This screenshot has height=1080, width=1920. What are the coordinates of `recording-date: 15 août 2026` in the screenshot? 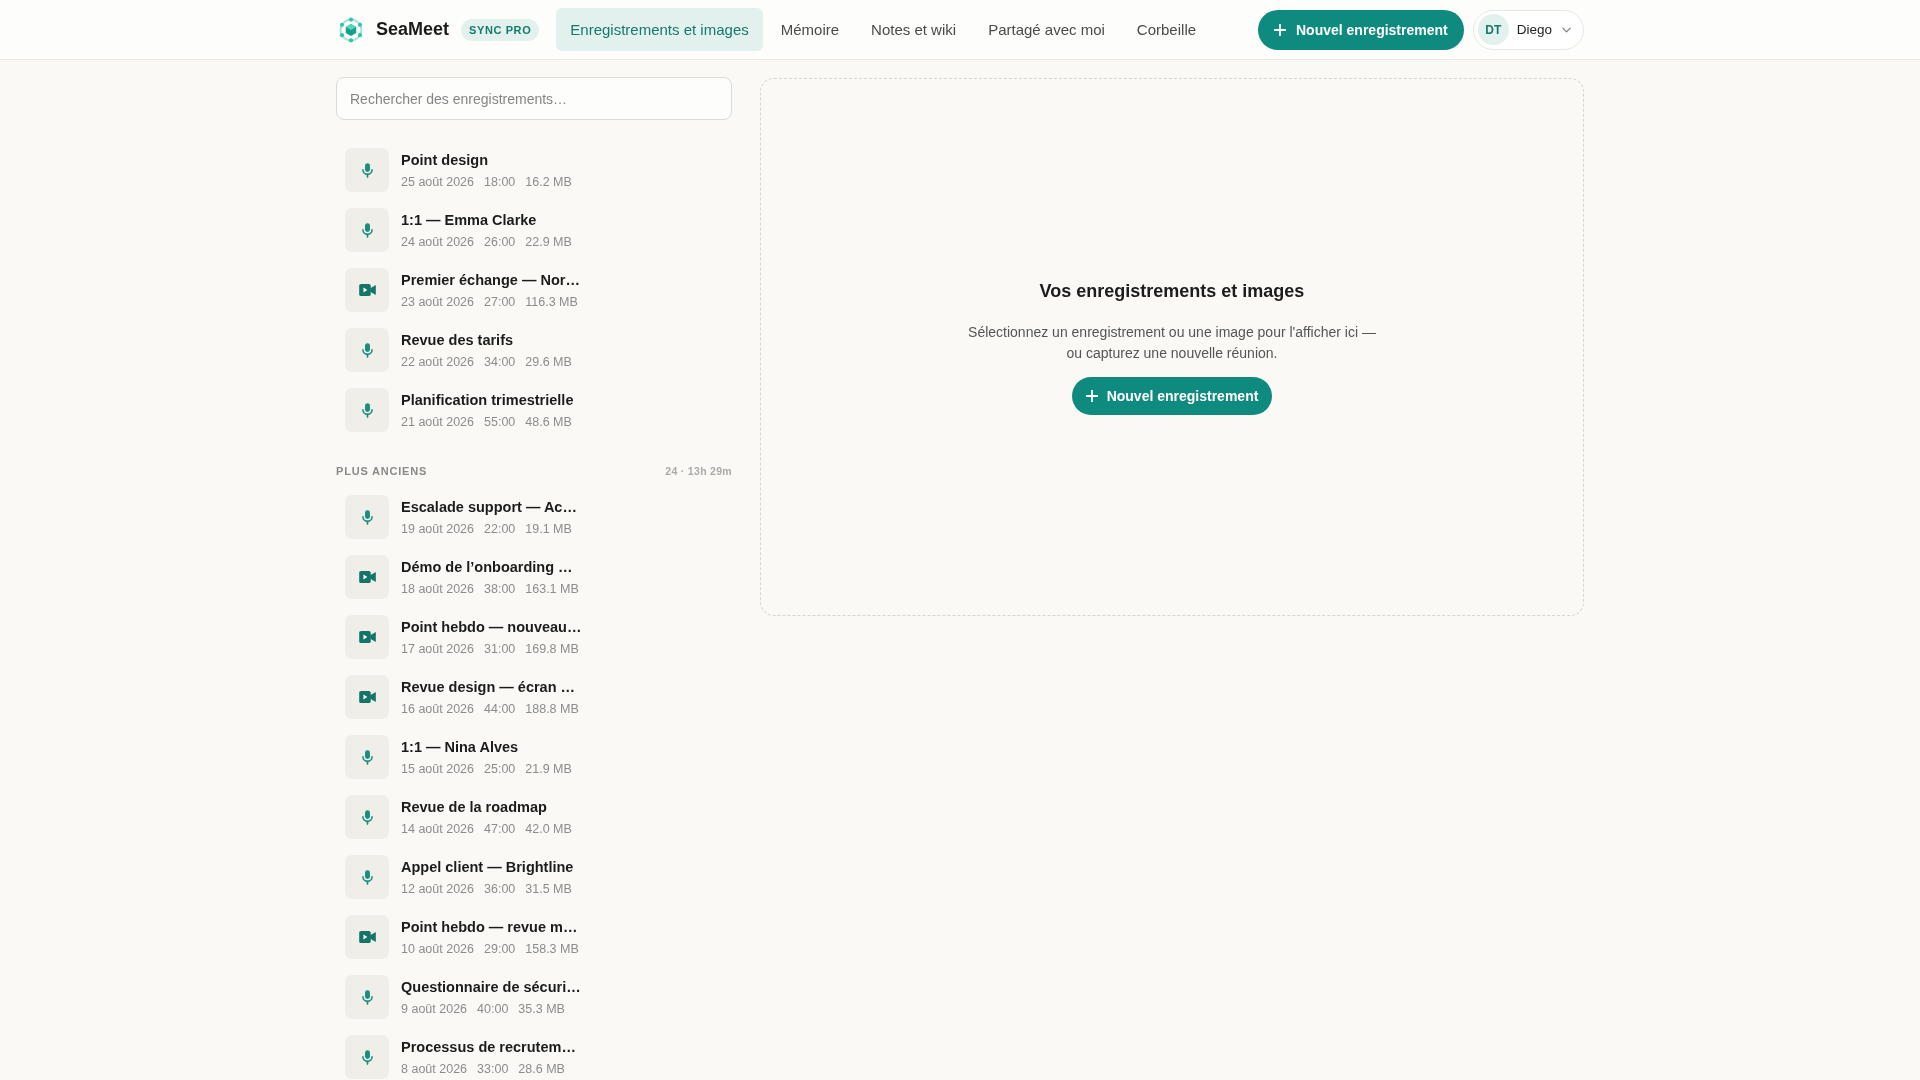 It's located at (437, 769).